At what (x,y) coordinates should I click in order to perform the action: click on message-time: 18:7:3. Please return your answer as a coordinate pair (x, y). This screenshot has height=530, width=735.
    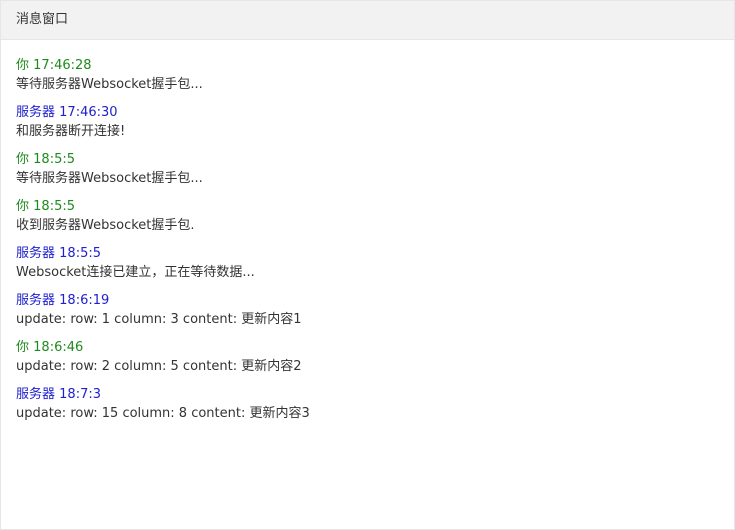
    Looking at the image, I should click on (80, 394).